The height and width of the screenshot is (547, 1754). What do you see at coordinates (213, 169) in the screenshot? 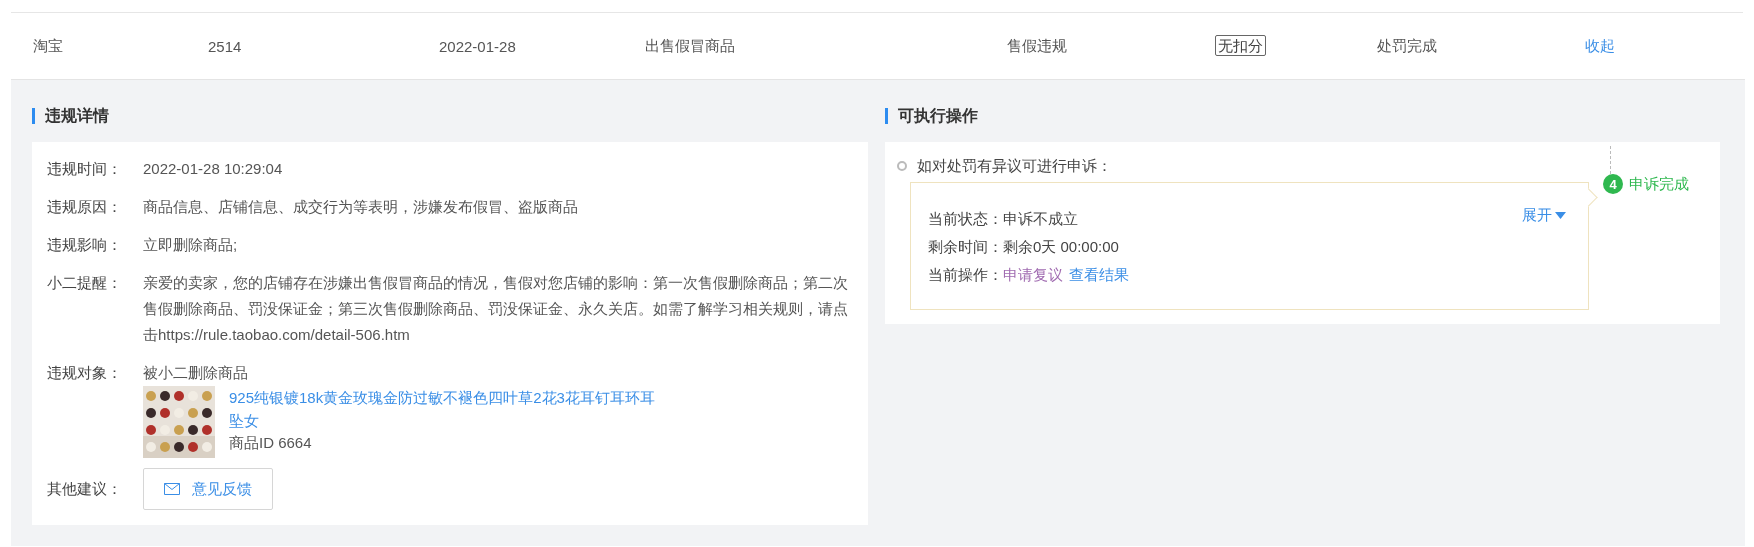
I see `field-value: 2022-01-28 10:29:04` at bounding box center [213, 169].